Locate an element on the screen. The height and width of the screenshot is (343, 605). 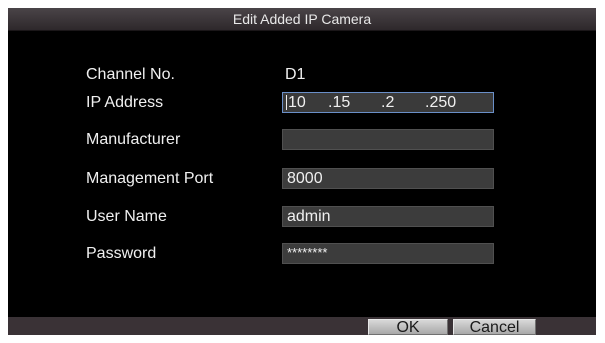
dialog-button-bar: OK Cancel is located at coordinates (302, 326).